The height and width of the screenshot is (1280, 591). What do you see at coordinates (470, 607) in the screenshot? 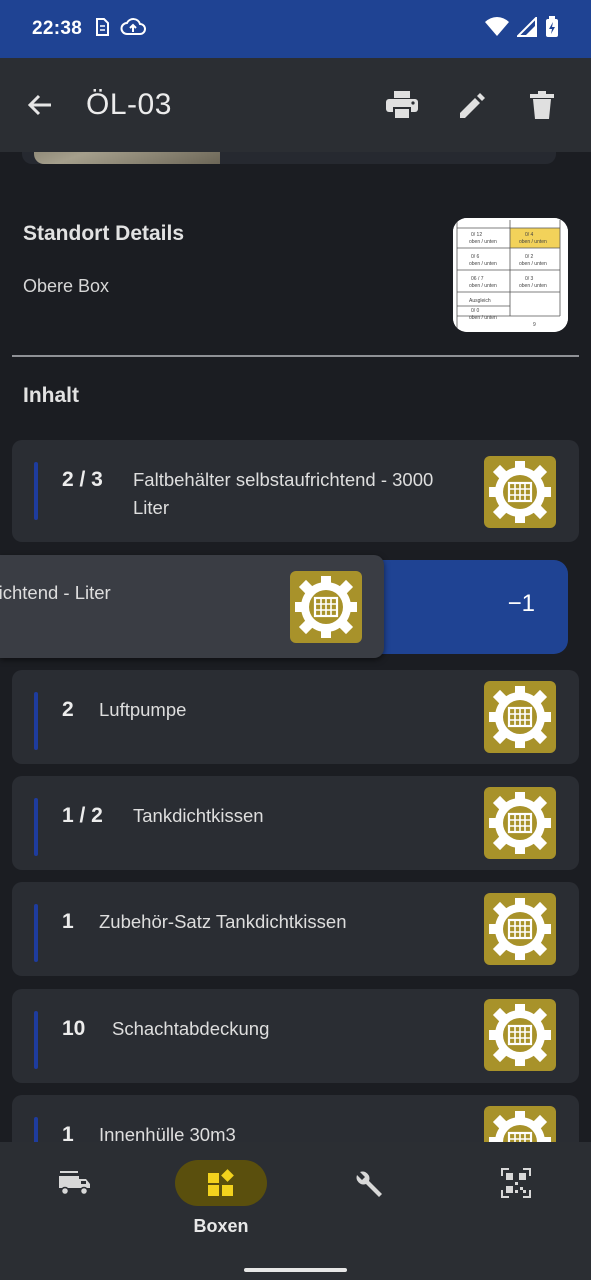
I see `swipe-action-decrement: −1` at bounding box center [470, 607].